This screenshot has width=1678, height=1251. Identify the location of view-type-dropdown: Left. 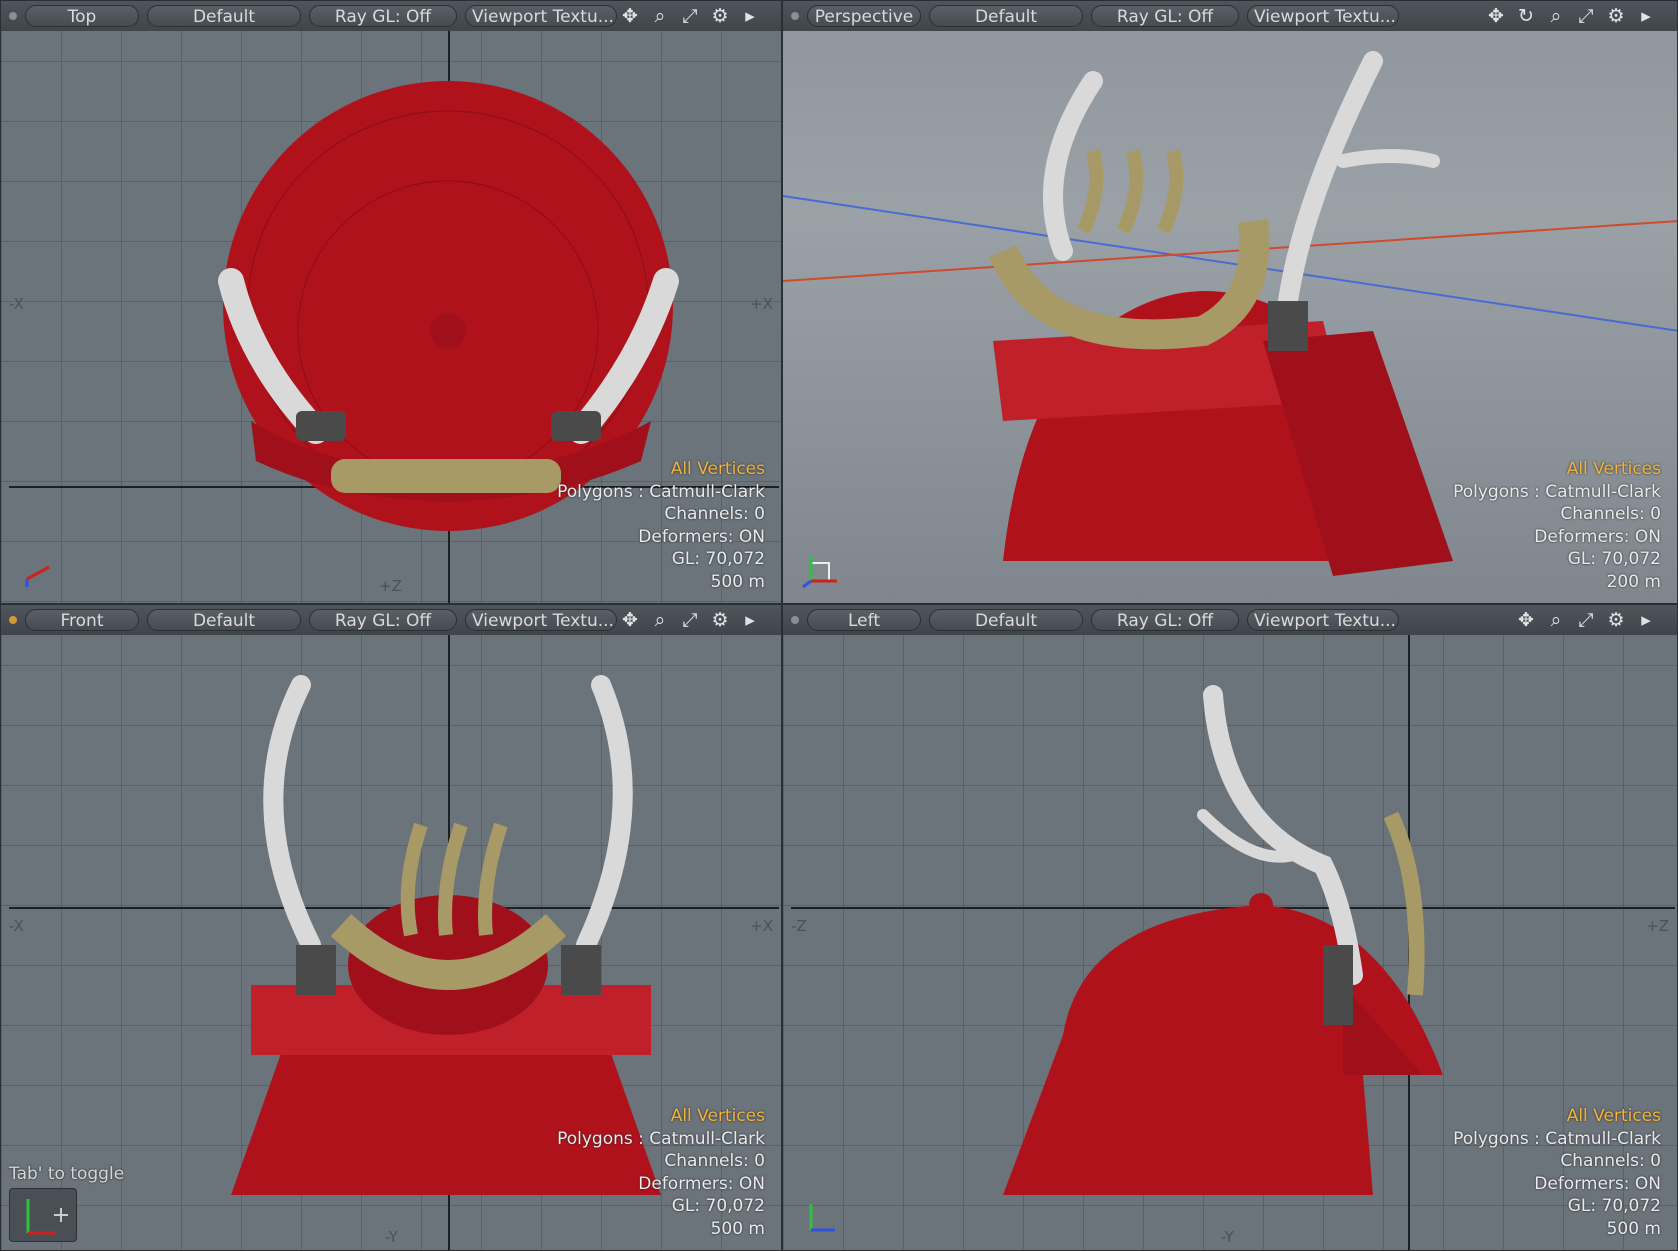
(864, 620).